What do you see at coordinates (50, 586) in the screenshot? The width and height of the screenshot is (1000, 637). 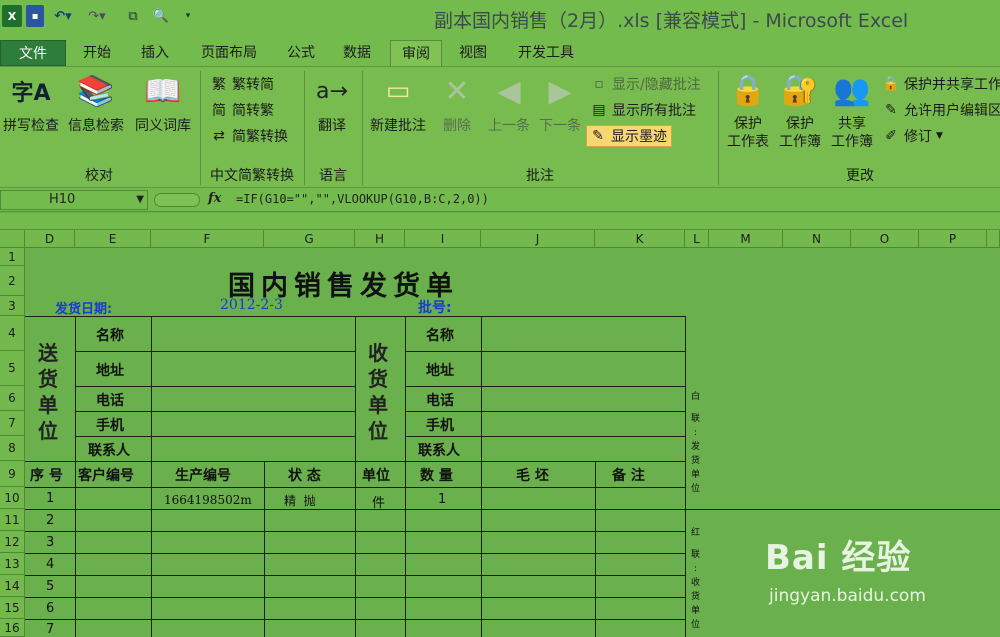 I see `seq-number: 5` at bounding box center [50, 586].